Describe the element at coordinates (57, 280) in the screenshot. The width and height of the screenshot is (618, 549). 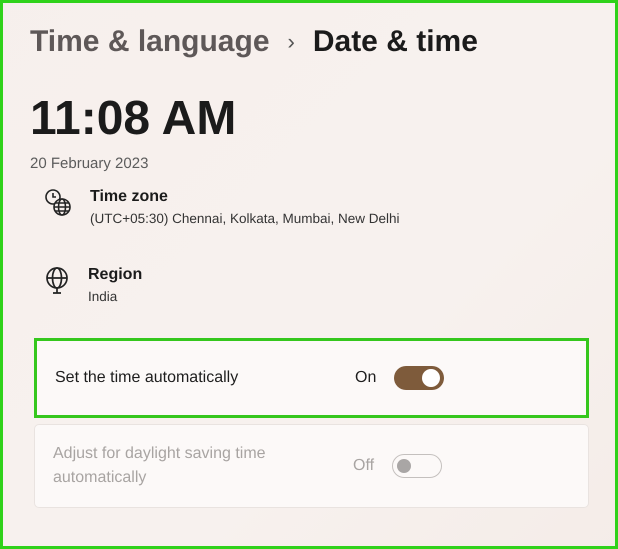
I see `globe-icon` at that location.